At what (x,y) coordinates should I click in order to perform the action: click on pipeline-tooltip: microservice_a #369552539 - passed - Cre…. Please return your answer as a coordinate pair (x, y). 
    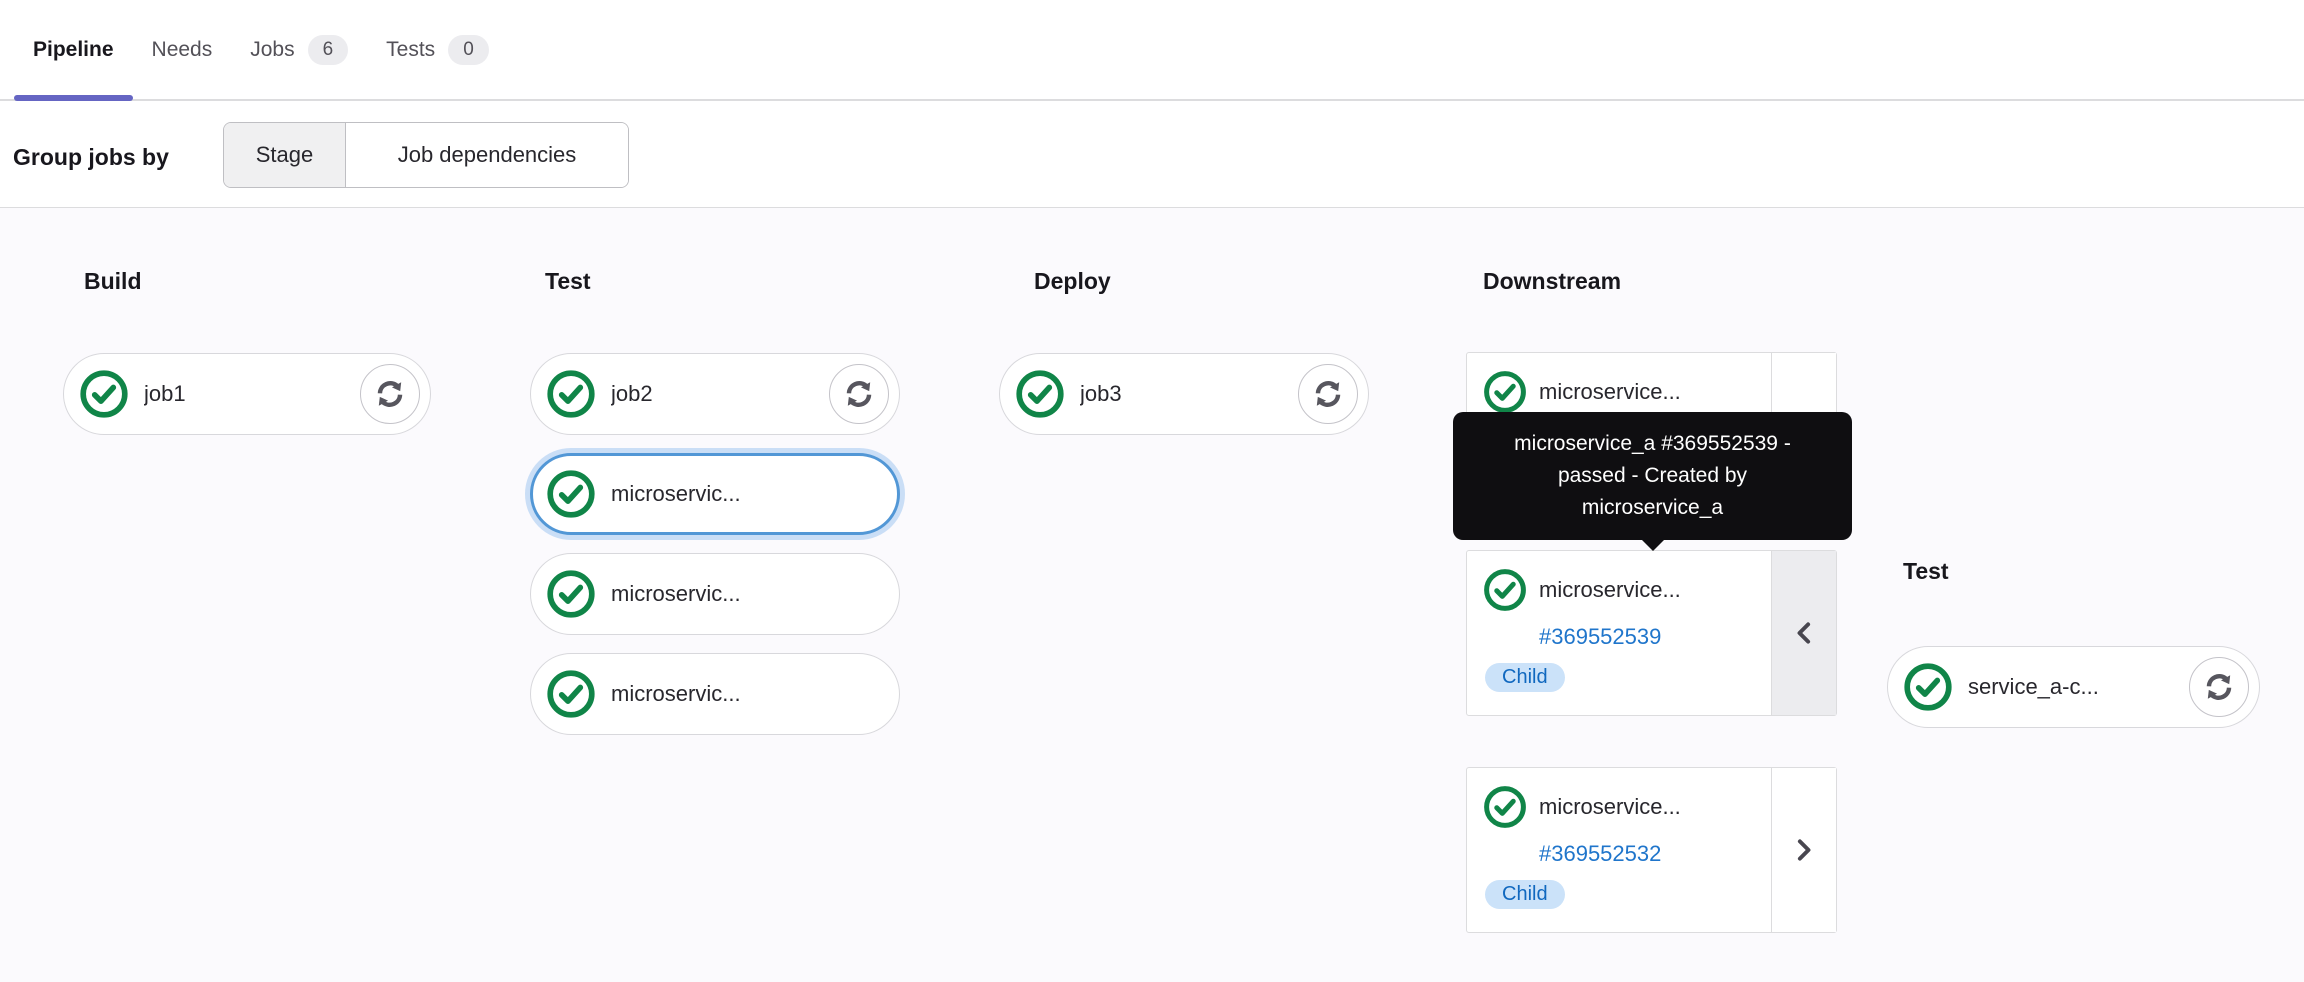
    Looking at the image, I should click on (1652, 476).